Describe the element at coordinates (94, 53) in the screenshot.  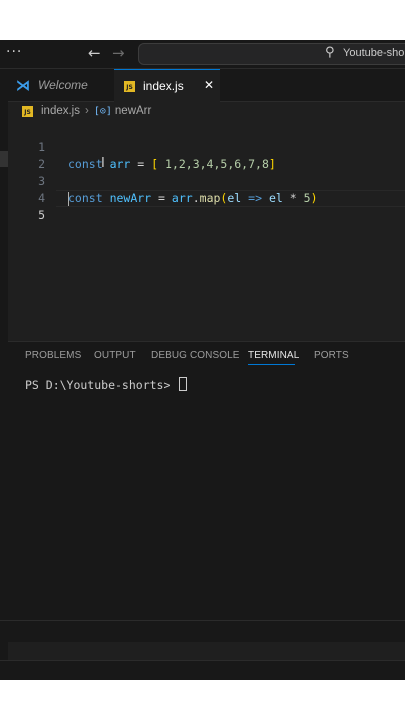
I see `back-arrow-icon: ←` at that location.